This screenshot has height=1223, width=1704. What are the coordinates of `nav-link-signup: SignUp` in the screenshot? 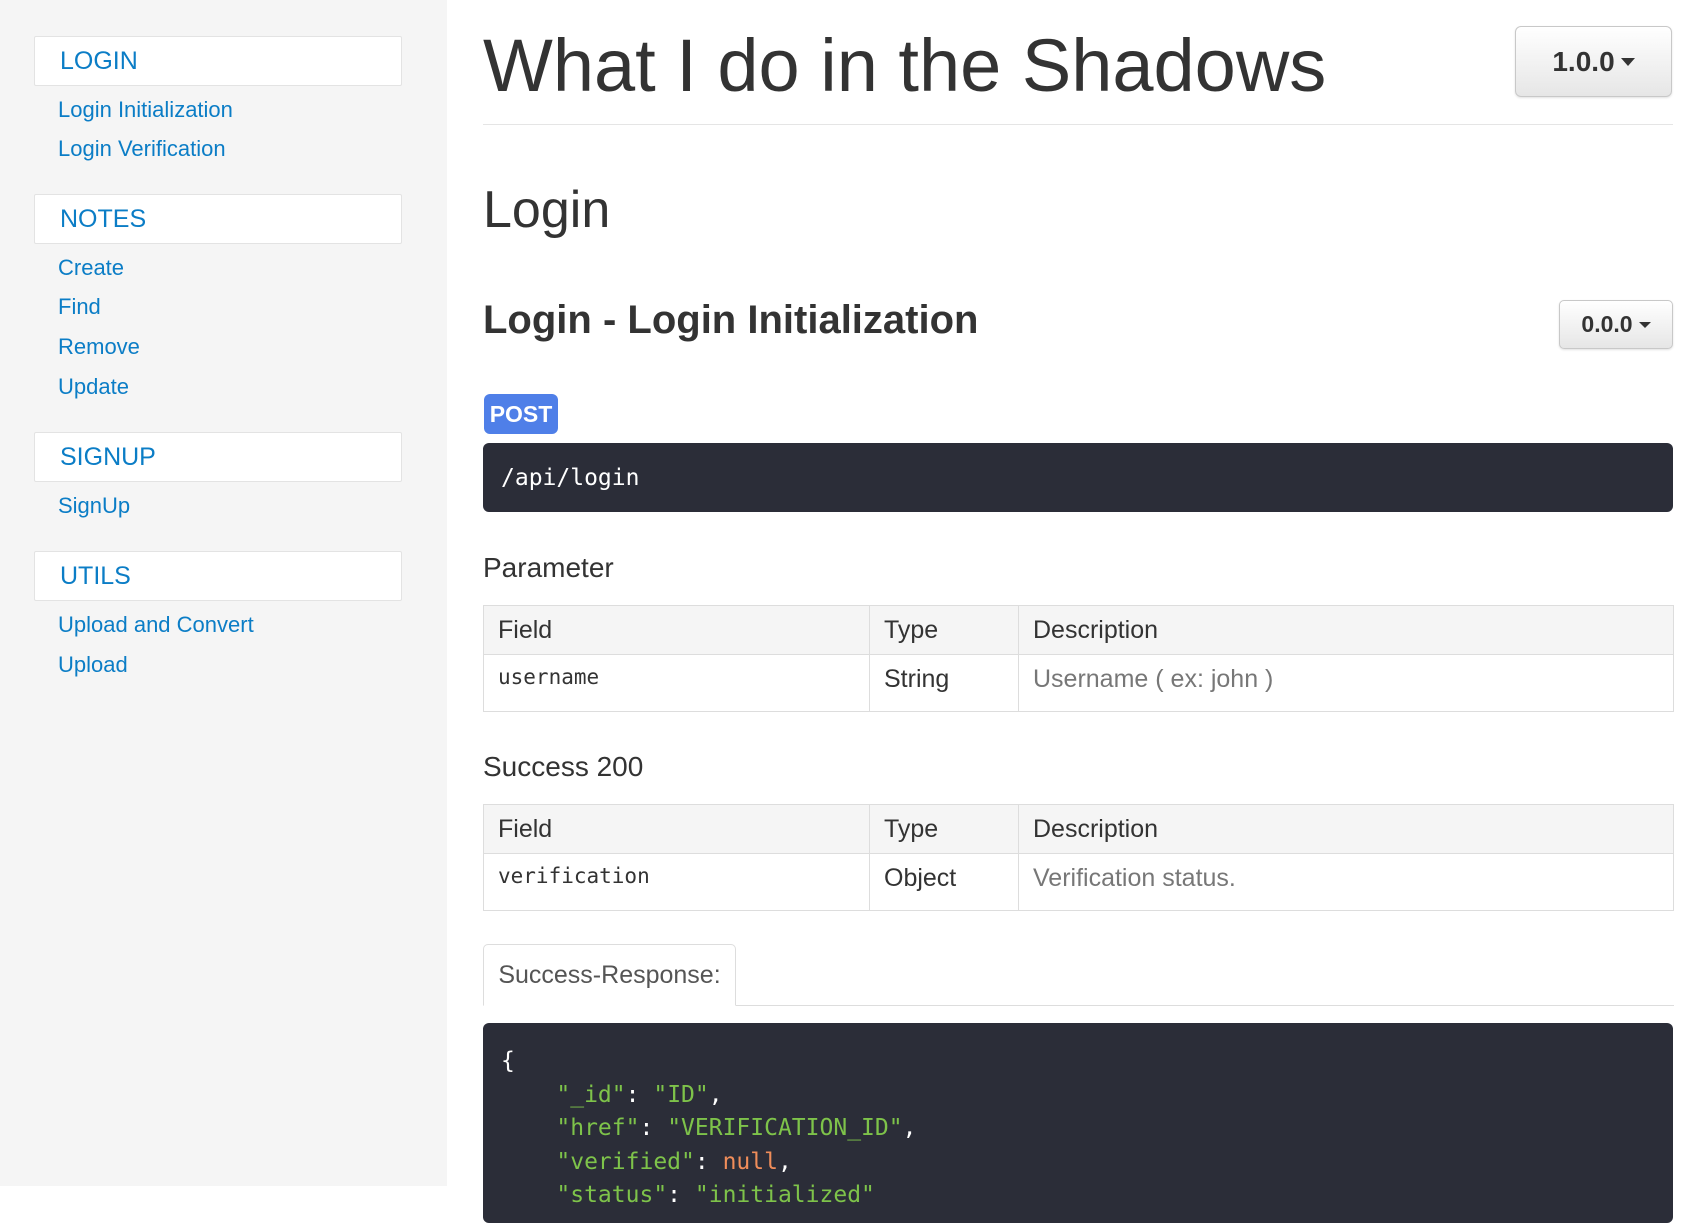 It's located at (94, 506).